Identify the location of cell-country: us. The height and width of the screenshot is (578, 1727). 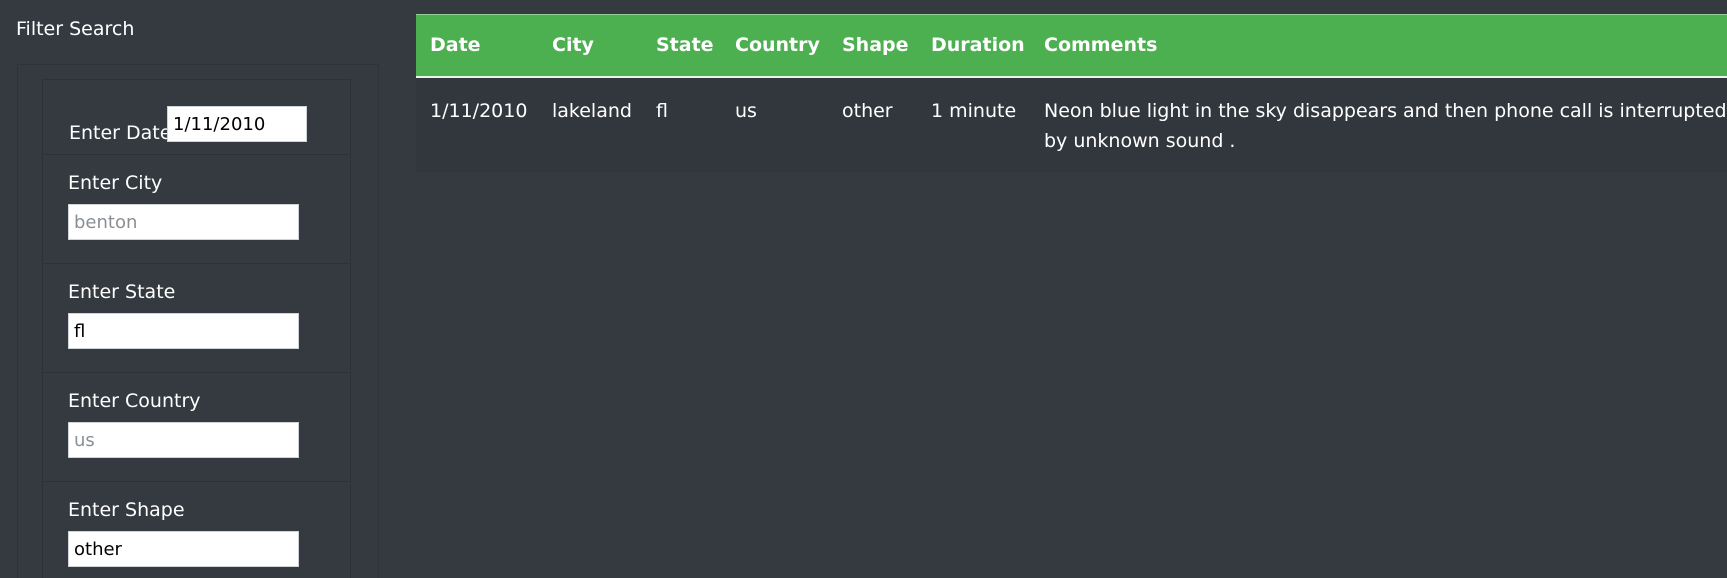
(774, 124).